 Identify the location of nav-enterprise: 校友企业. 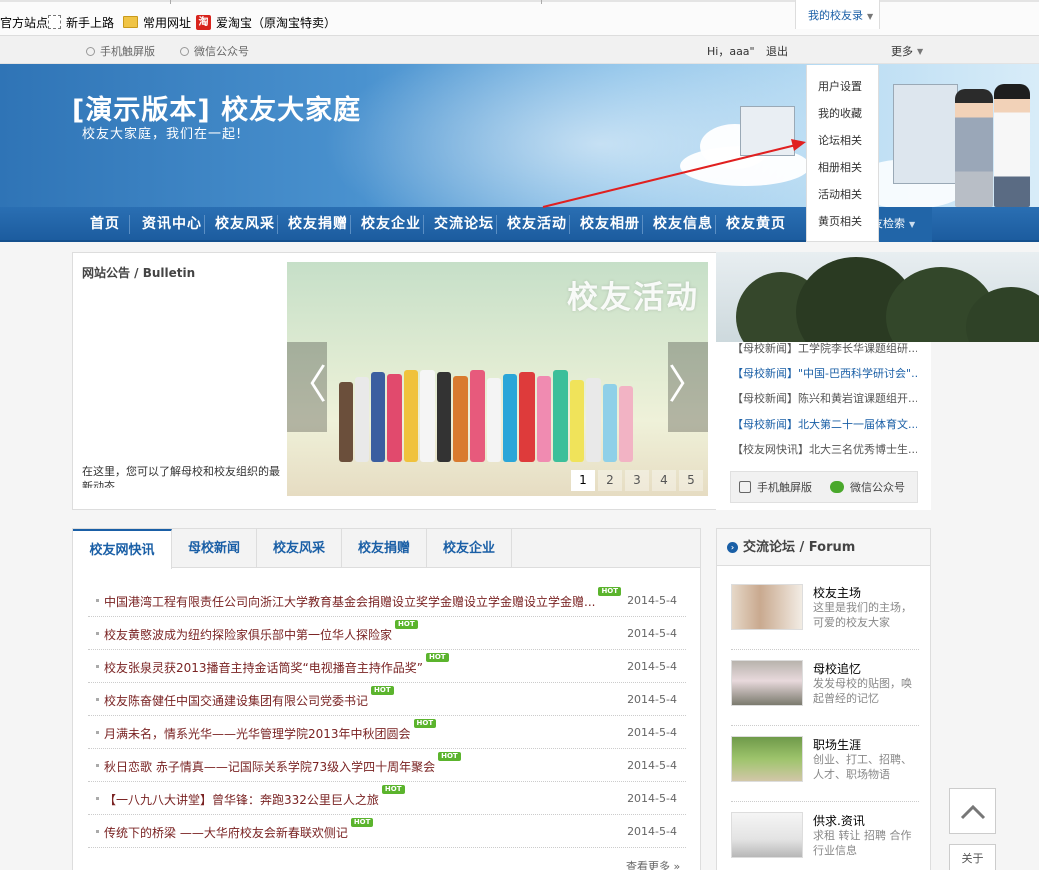
(391, 224).